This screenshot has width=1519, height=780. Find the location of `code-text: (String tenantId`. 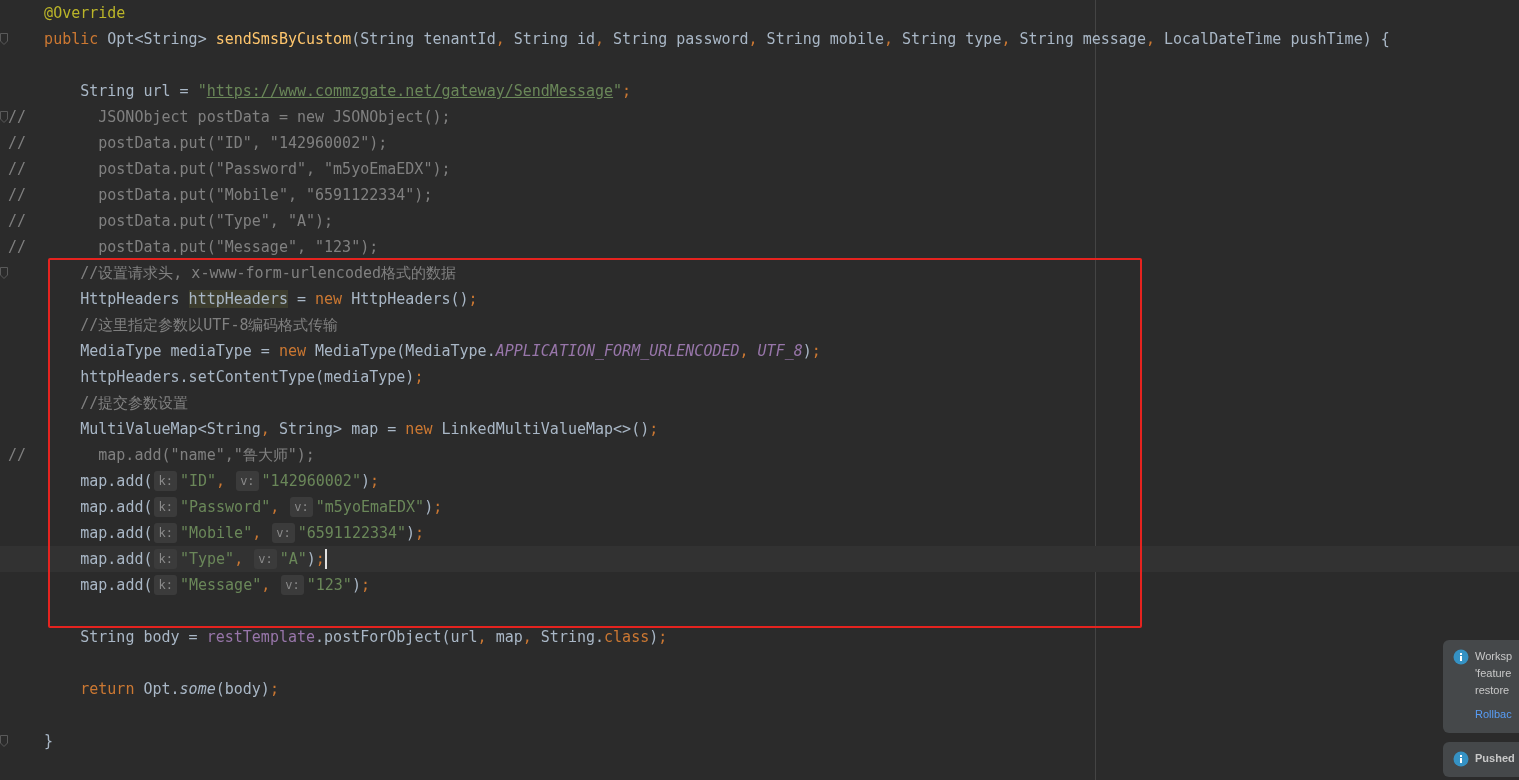

code-text: (String tenantId is located at coordinates (423, 39).